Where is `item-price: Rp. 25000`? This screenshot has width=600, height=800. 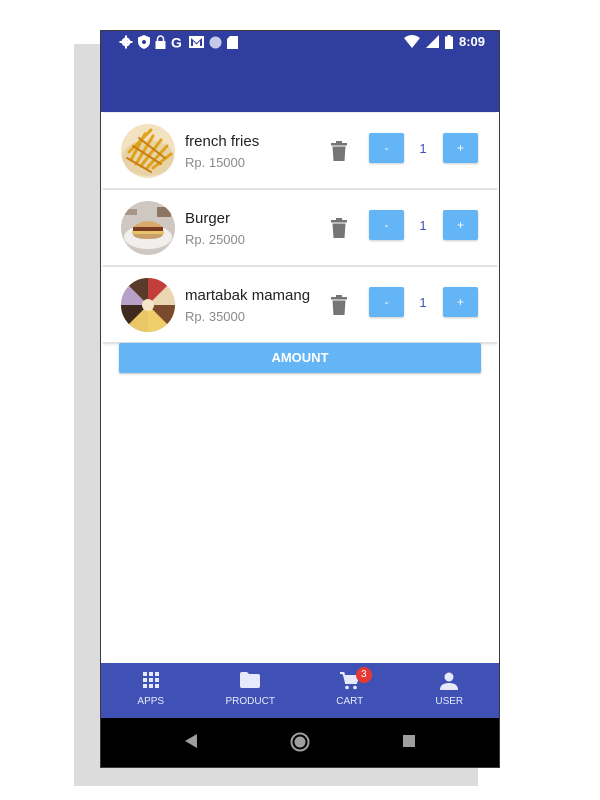
item-price: Rp. 25000 is located at coordinates (215, 239).